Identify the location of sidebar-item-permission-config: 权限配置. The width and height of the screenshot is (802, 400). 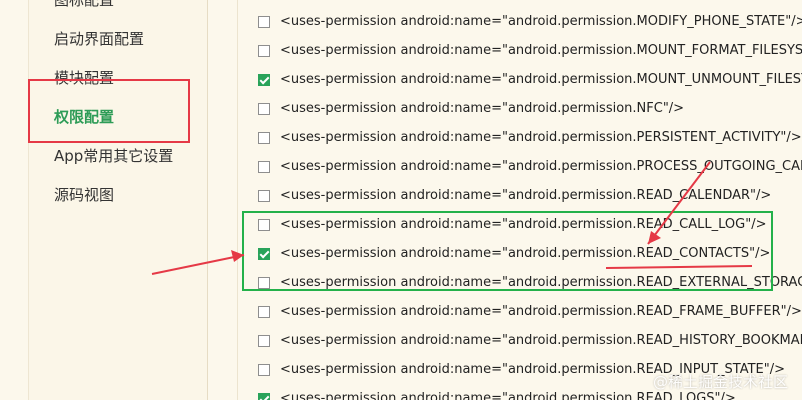
(84, 117).